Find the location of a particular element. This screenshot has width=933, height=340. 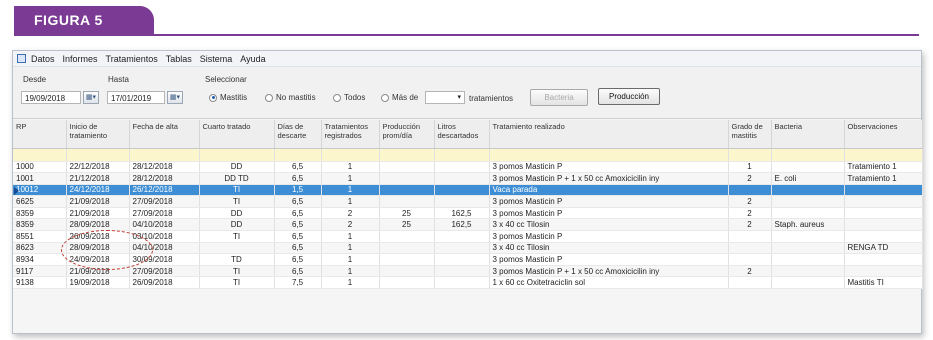

col-tratamientos-registrados: Tratamientos registrados is located at coordinates (350, 134).